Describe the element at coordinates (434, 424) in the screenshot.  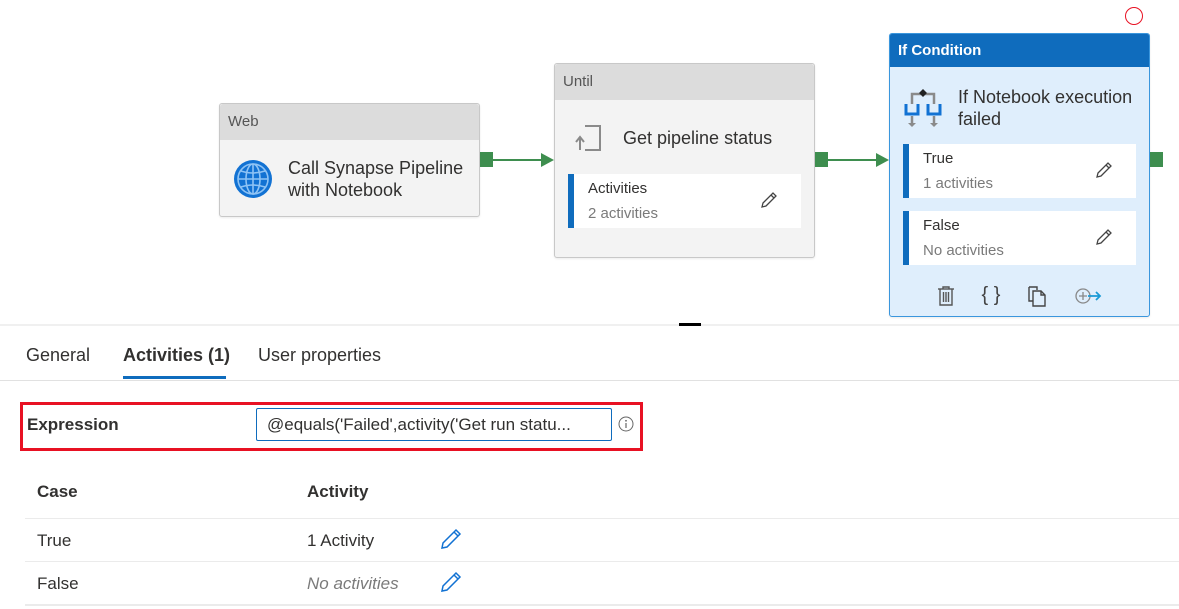
I see `expression-input` at that location.